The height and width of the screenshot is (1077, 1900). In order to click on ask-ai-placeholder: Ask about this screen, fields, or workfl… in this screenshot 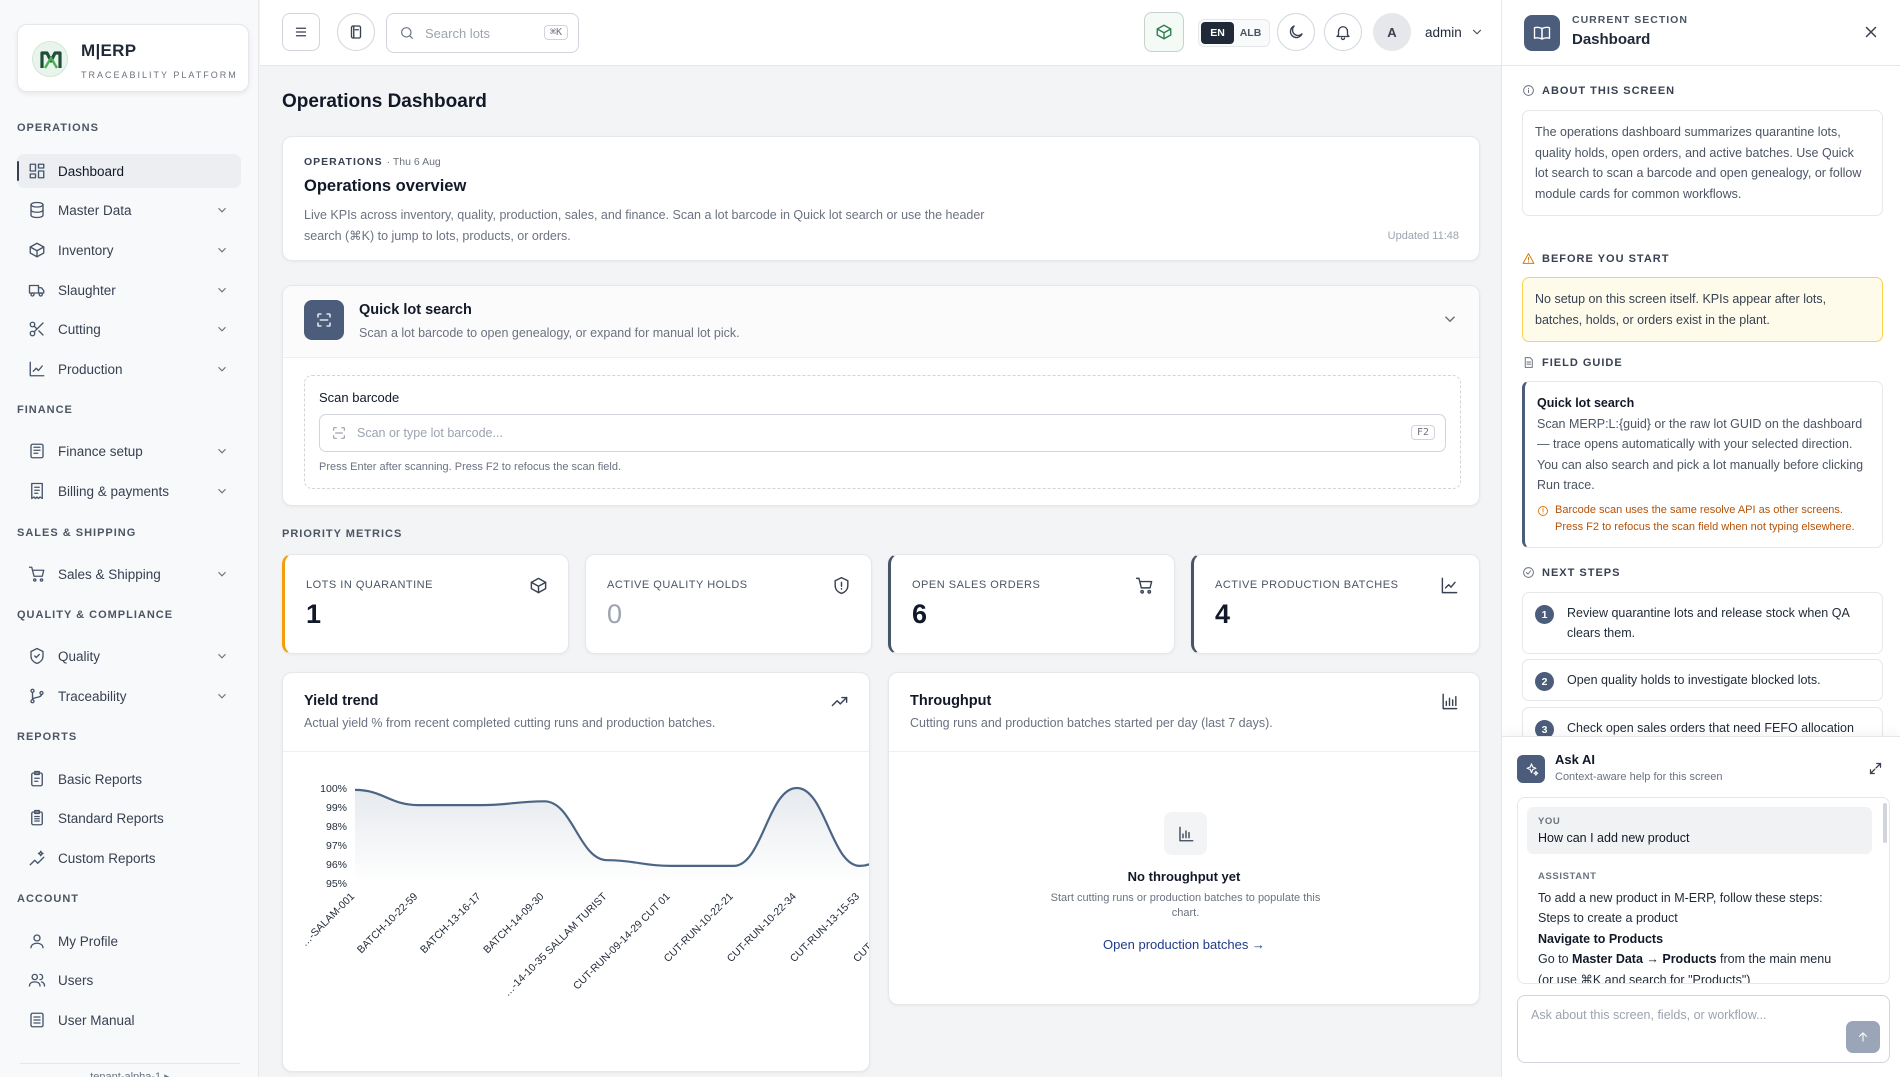, I will do `click(1649, 1015)`.